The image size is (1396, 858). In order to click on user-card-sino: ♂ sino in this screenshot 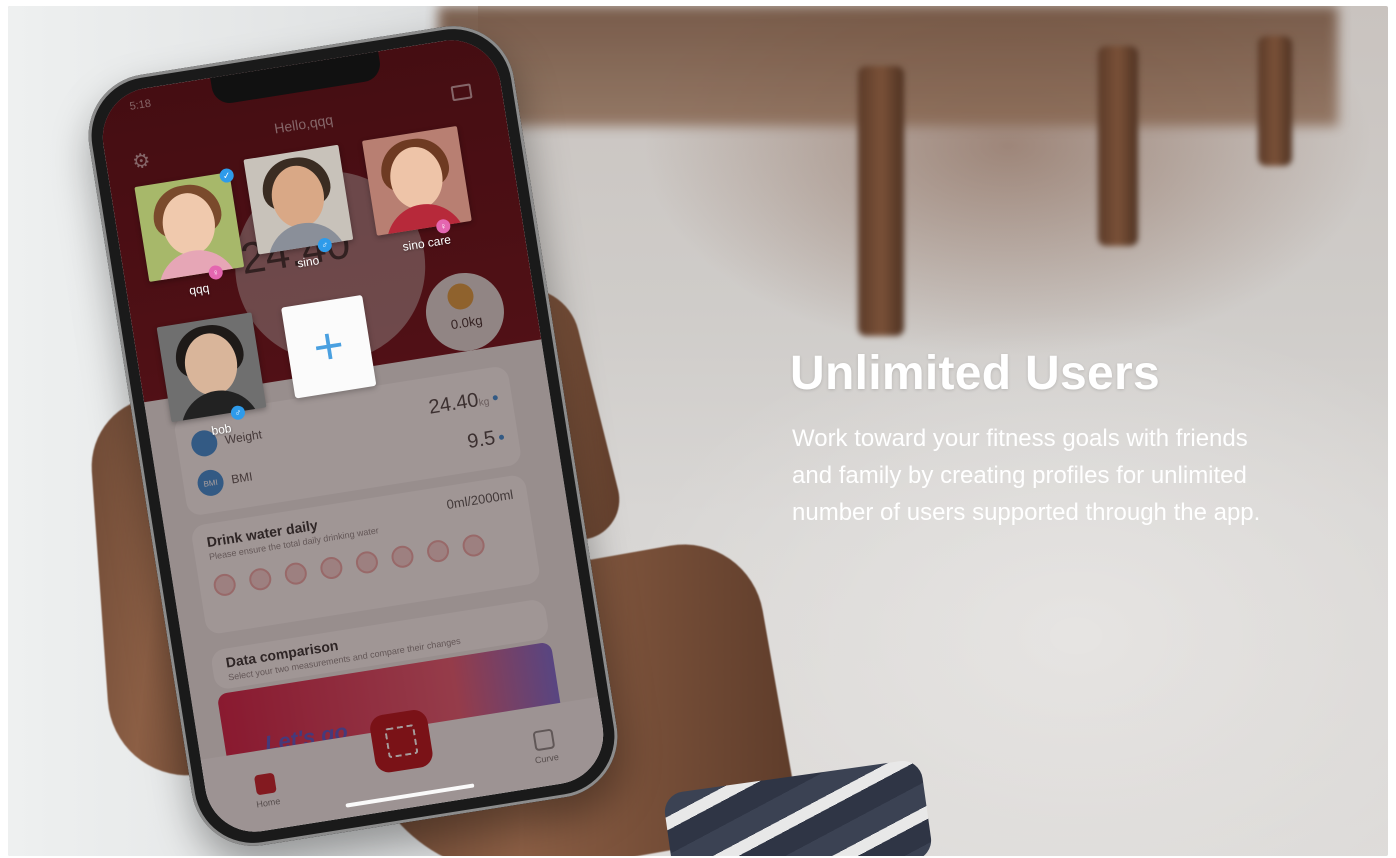, I will do `click(299, 210)`.